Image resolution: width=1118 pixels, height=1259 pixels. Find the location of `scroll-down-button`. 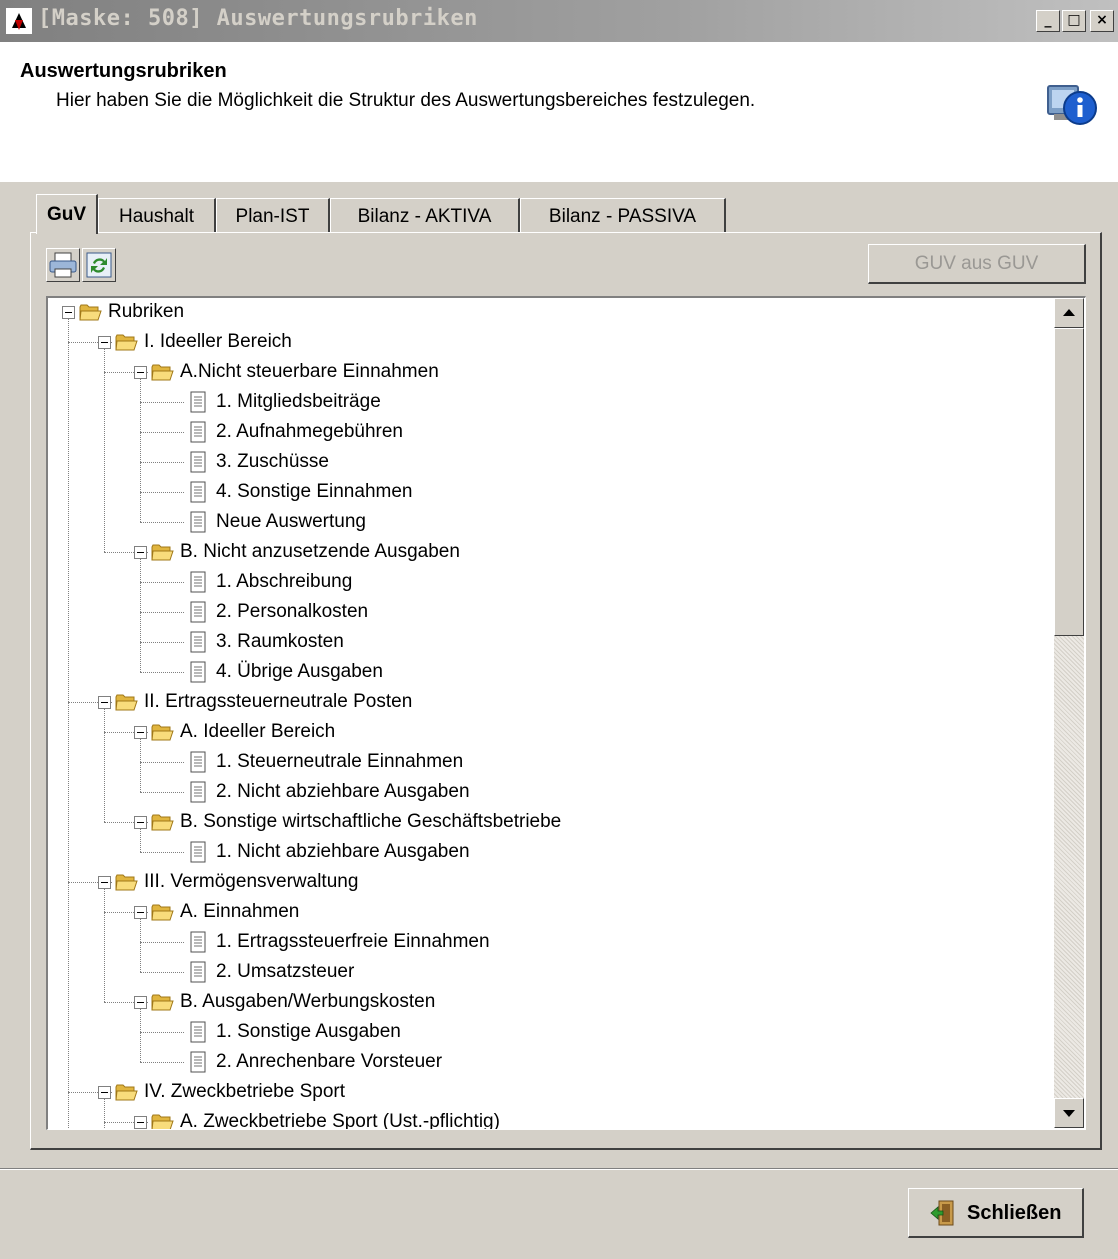

scroll-down-button is located at coordinates (1069, 1113).